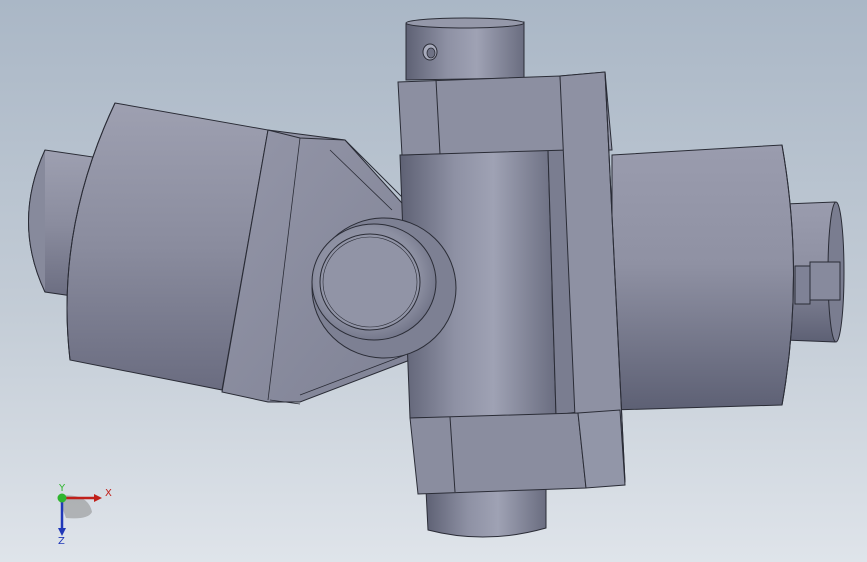  What do you see at coordinates (517, 452) in the screenshot?
I see `right-yoke-bottom-block` at bounding box center [517, 452].